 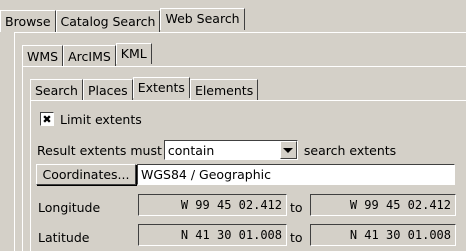 I want to click on check-mark-icon: ✖, so click(x=47, y=119).